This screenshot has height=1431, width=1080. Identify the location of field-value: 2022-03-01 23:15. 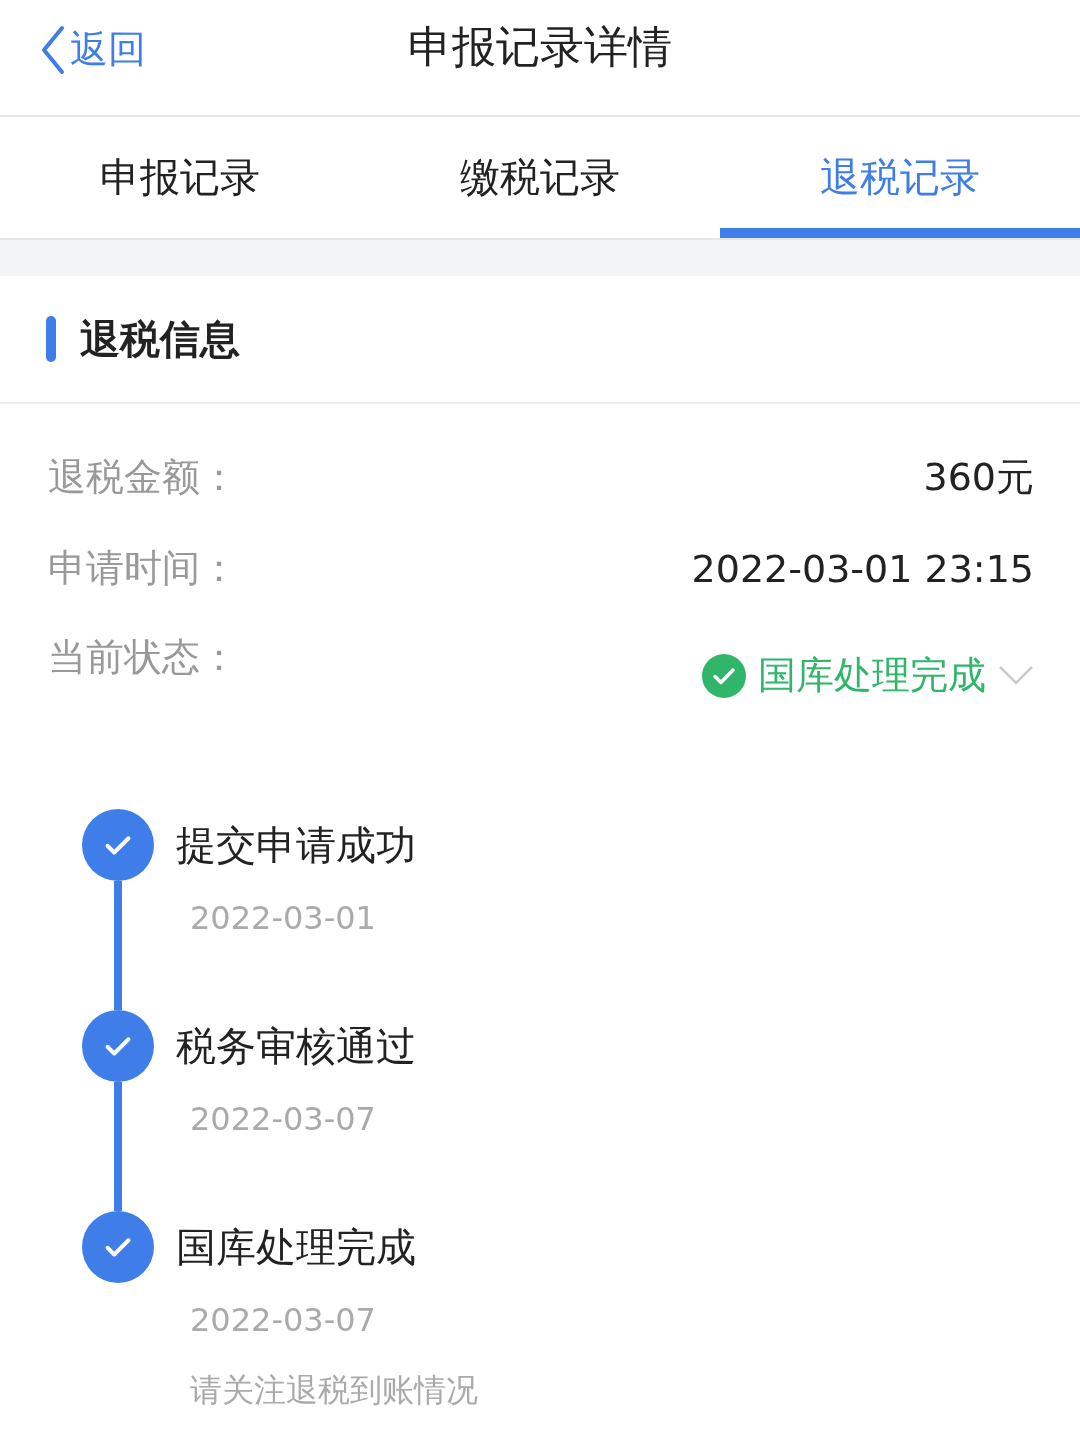
(862, 568).